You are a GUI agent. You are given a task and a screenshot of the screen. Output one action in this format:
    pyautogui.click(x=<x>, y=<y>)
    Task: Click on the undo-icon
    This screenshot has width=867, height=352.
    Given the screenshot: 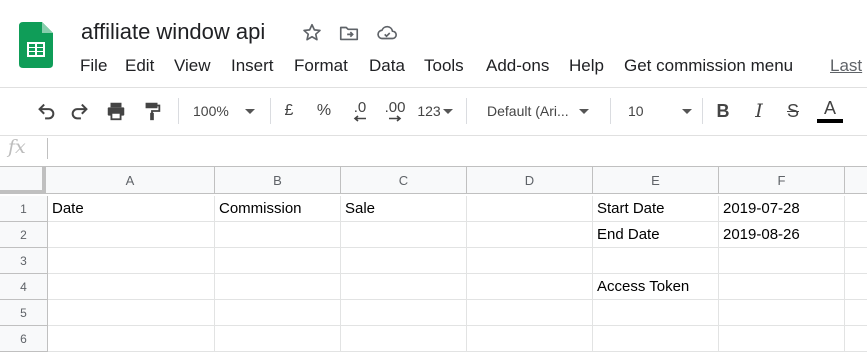 What is the action you would take?
    pyautogui.click(x=46, y=111)
    